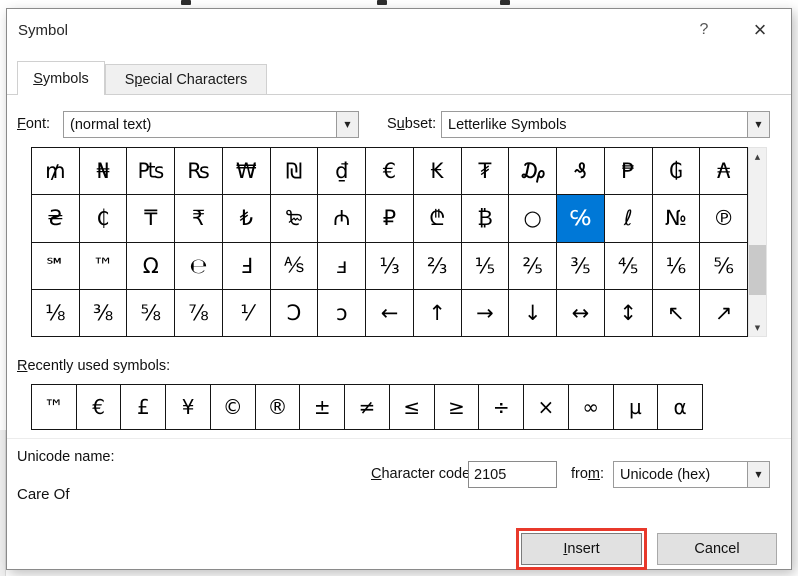 This screenshot has height=576, width=798. What do you see at coordinates (94, 366) in the screenshot?
I see `recently-used-label: Recently used symbols:` at bounding box center [94, 366].